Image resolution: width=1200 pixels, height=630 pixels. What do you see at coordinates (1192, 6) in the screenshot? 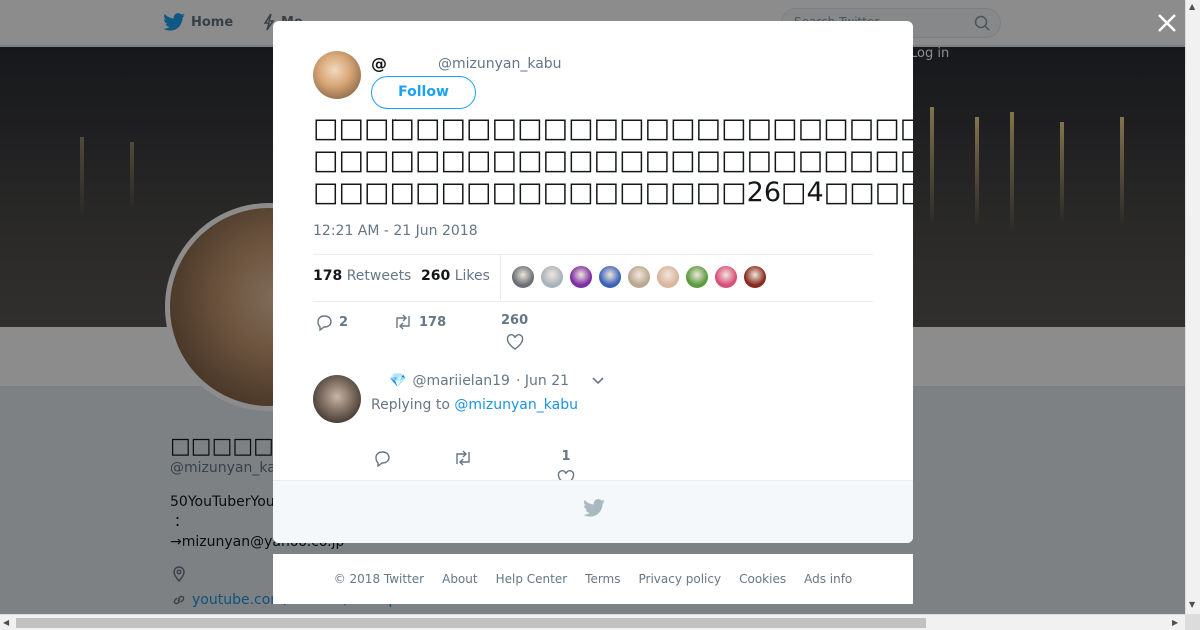
I see `scroll-up-arrow-icon: ▲` at bounding box center [1192, 6].